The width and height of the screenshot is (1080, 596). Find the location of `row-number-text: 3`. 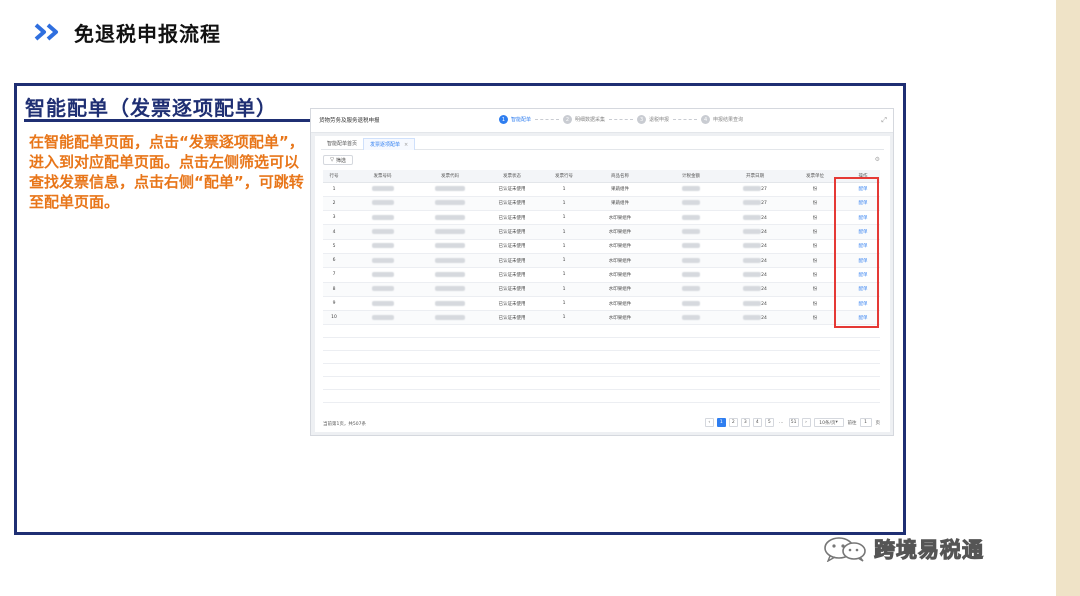

row-number-text: 3 is located at coordinates (334, 218).